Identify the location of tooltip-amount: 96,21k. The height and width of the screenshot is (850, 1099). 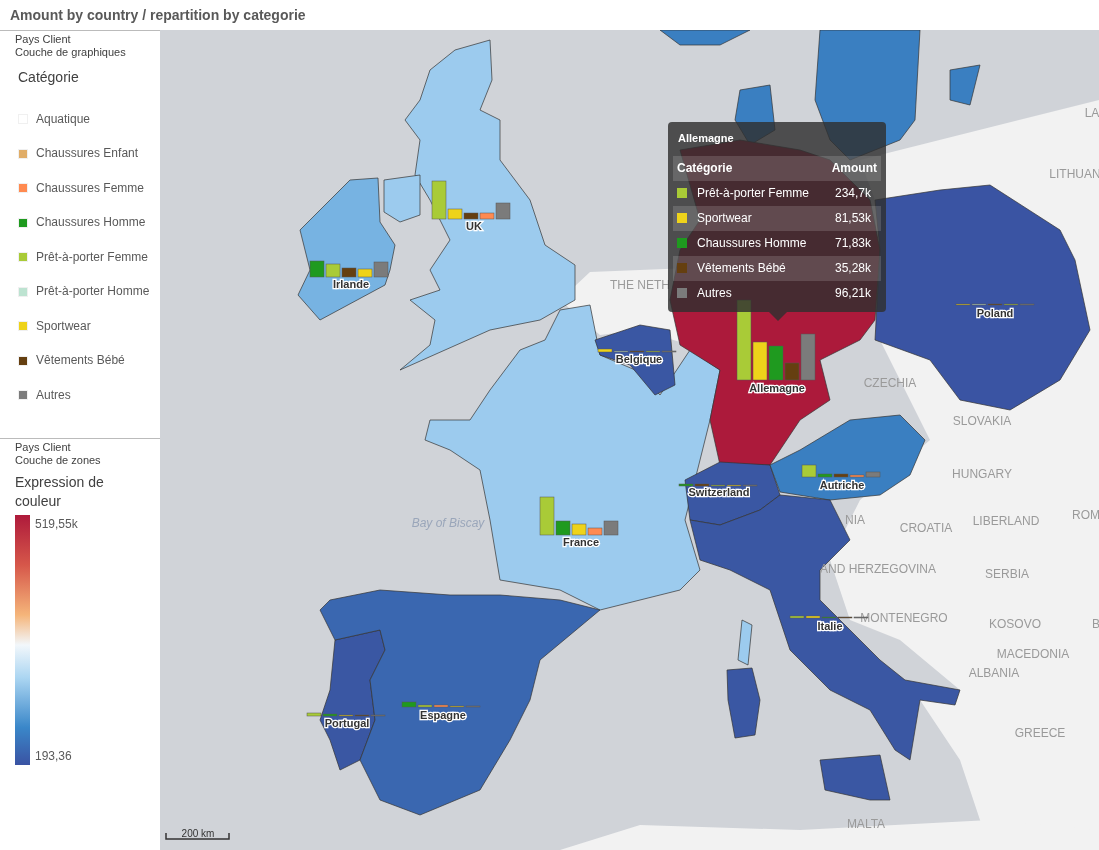
(852, 293).